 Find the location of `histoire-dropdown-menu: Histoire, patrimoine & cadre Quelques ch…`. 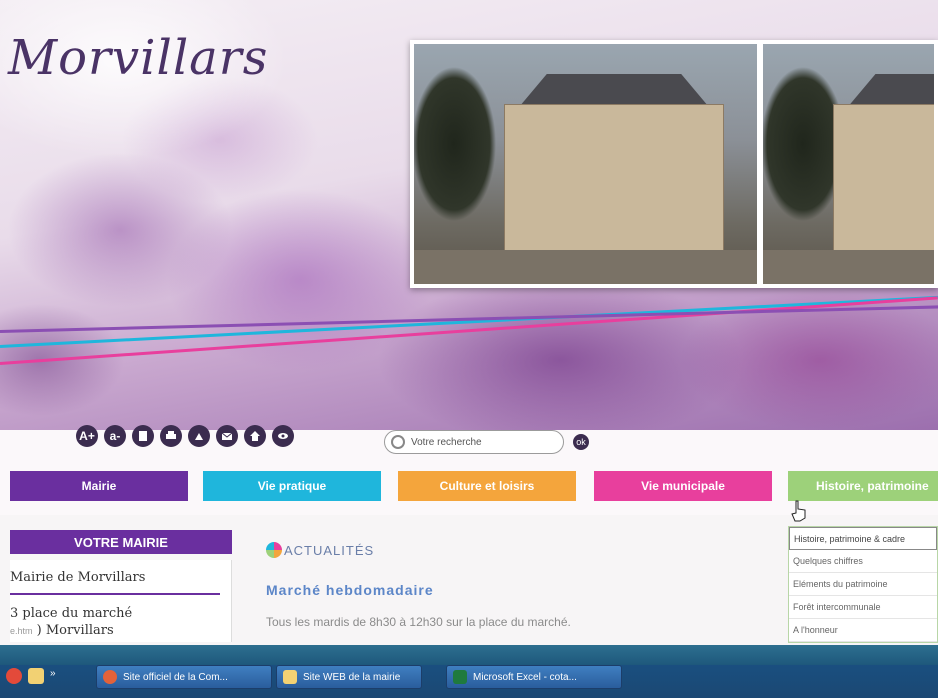

histoire-dropdown-menu: Histoire, patrimoine & cadre Quelques ch… is located at coordinates (863, 584).